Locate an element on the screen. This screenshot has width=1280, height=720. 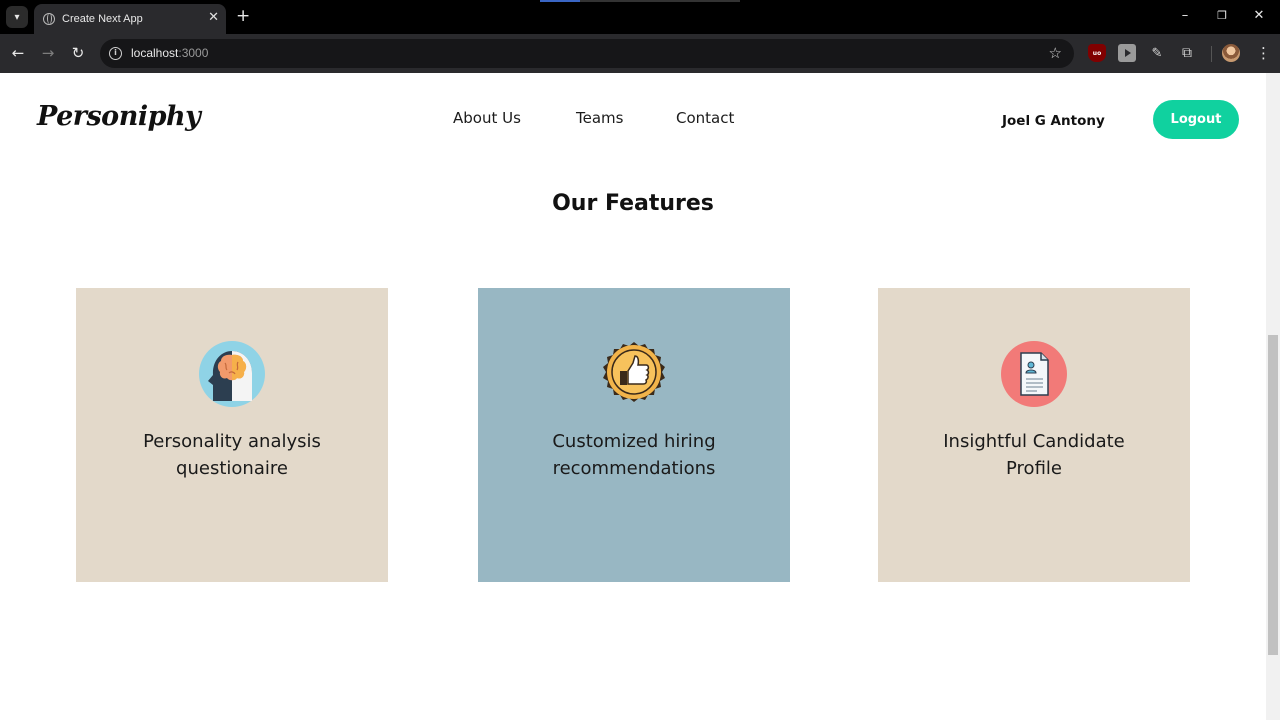
nav-about-us: About Us is located at coordinates (487, 118).